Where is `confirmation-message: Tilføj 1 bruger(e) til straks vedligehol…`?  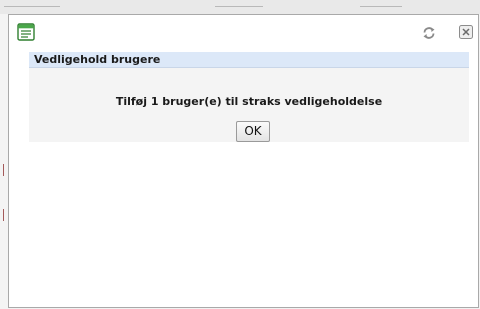 confirmation-message: Tilføj 1 bruger(e) til straks vedligehol… is located at coordinates (249, 101).